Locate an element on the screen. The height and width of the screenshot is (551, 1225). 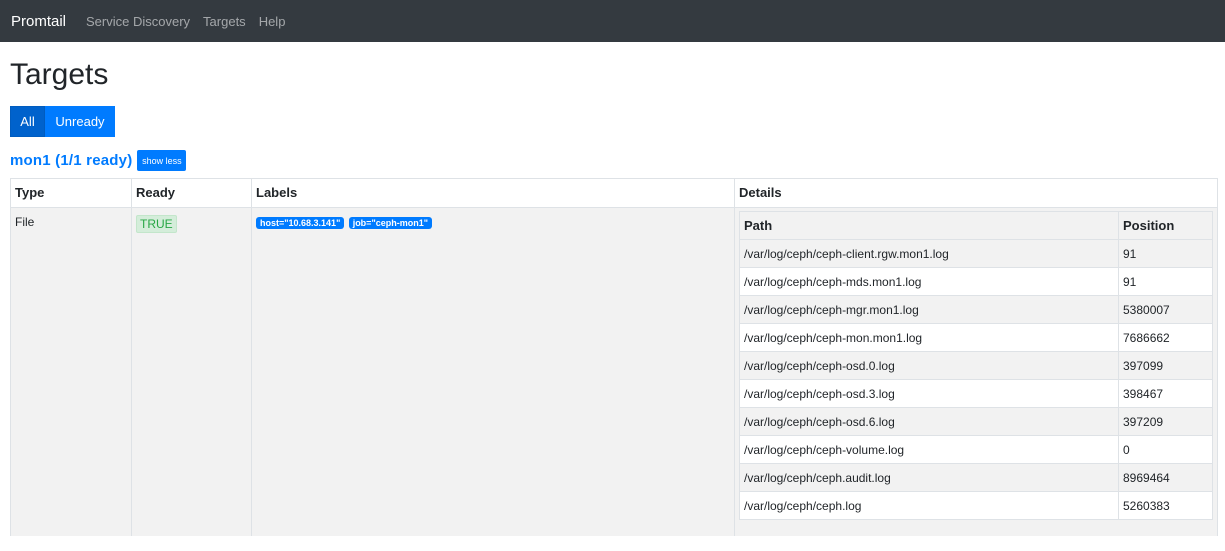
details-row: /var/log/ceph/ceph-osd.3.log 398467 is located at coordinates (976, 393).